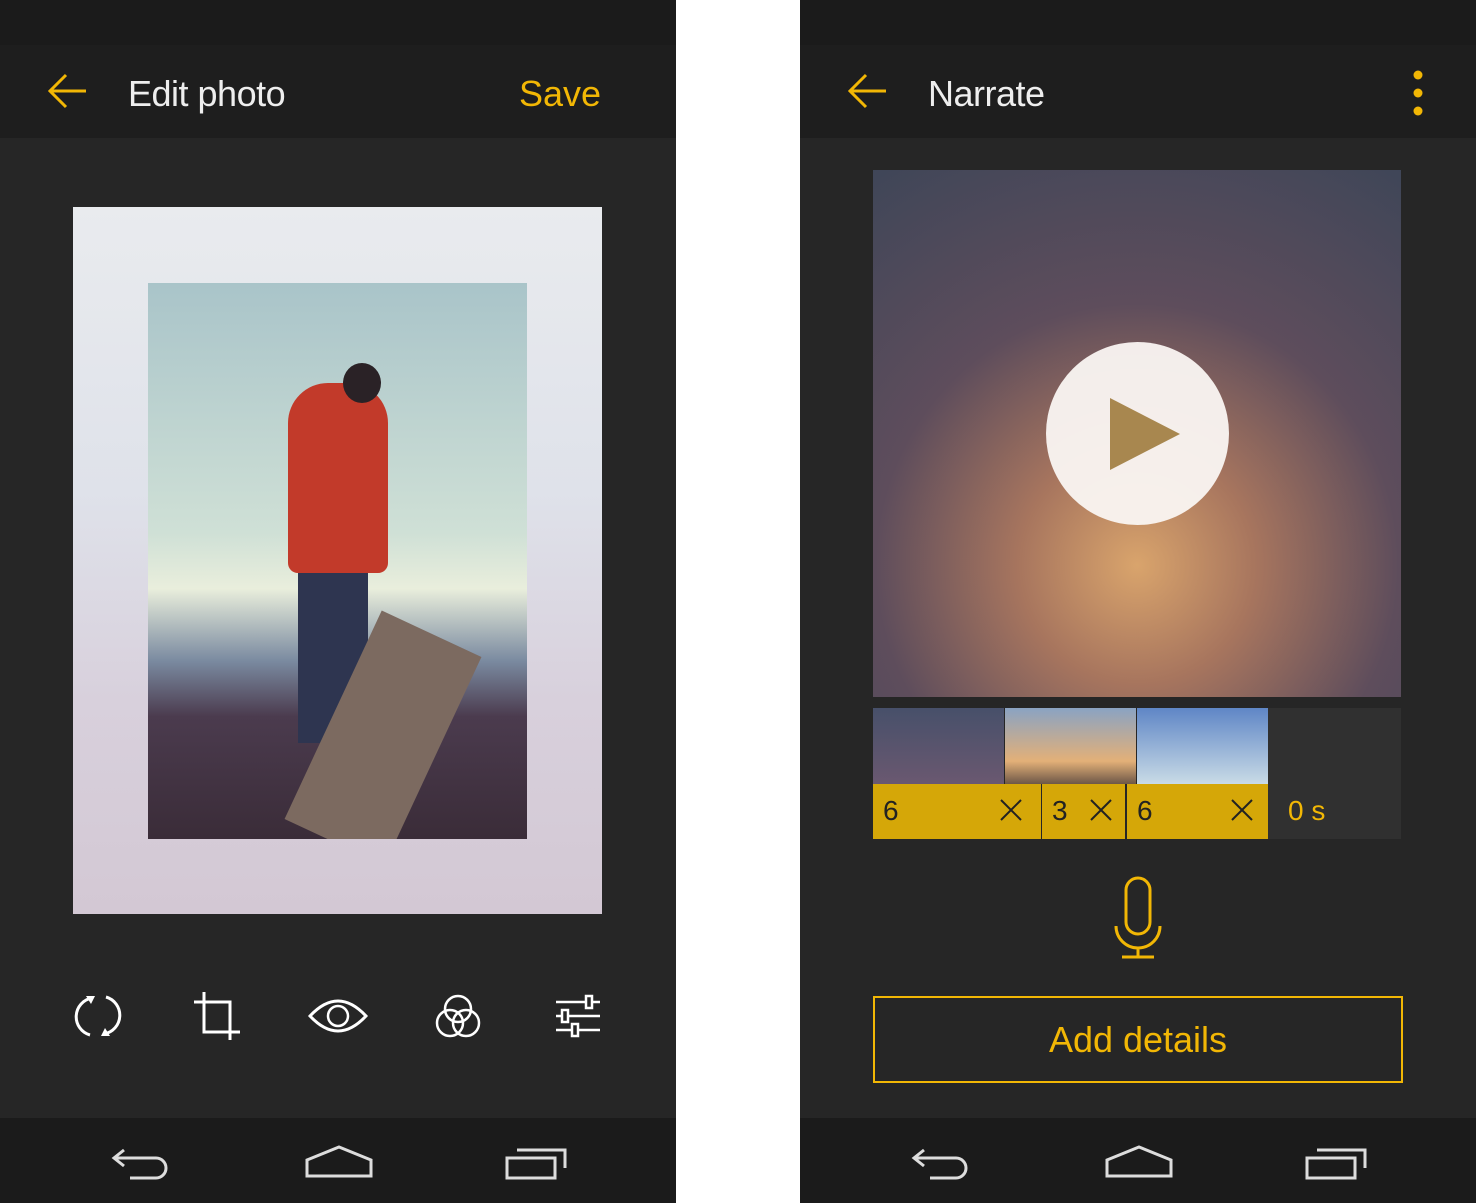 Image resolution: width=1476 pixels, height=1203 pixels. I want to click on eye-icon, so click(338, 1016).